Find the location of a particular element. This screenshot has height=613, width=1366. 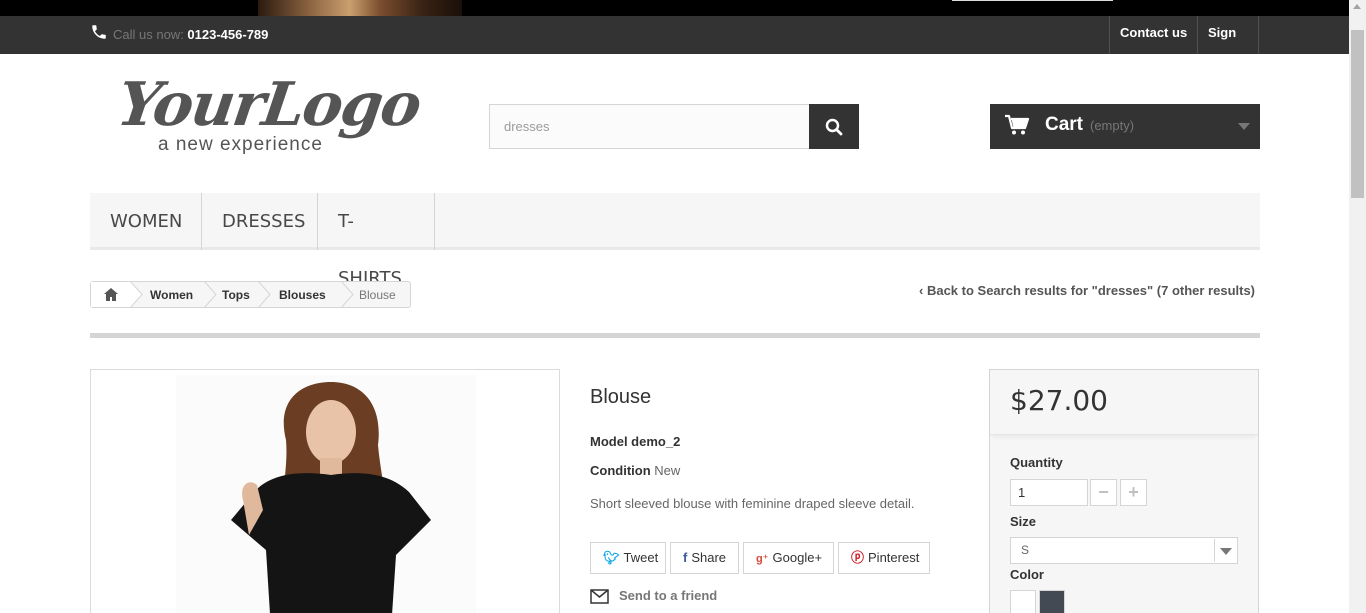

phone-icon is located at coordinates (99, 32).